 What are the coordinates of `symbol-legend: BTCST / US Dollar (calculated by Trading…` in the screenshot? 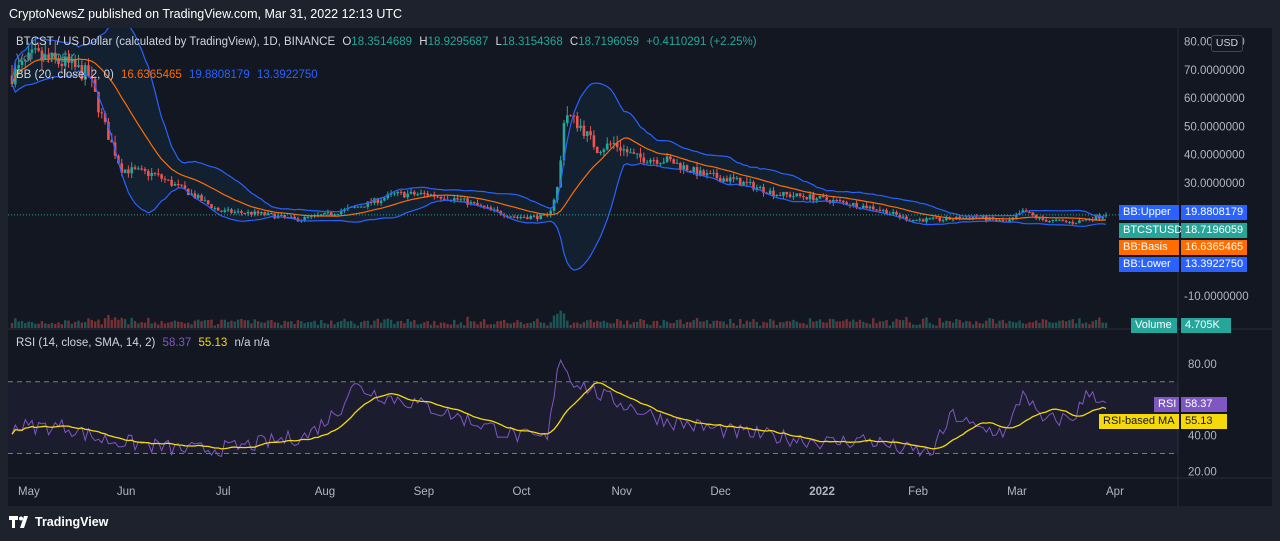 It's located at (388, 42).